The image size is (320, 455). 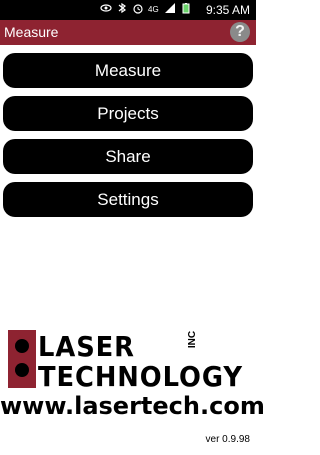 What do you see at coordinates (227, 439) in the screenshot?
I see `version-label: ver 0.9.98` at bounding box center [227, 439].